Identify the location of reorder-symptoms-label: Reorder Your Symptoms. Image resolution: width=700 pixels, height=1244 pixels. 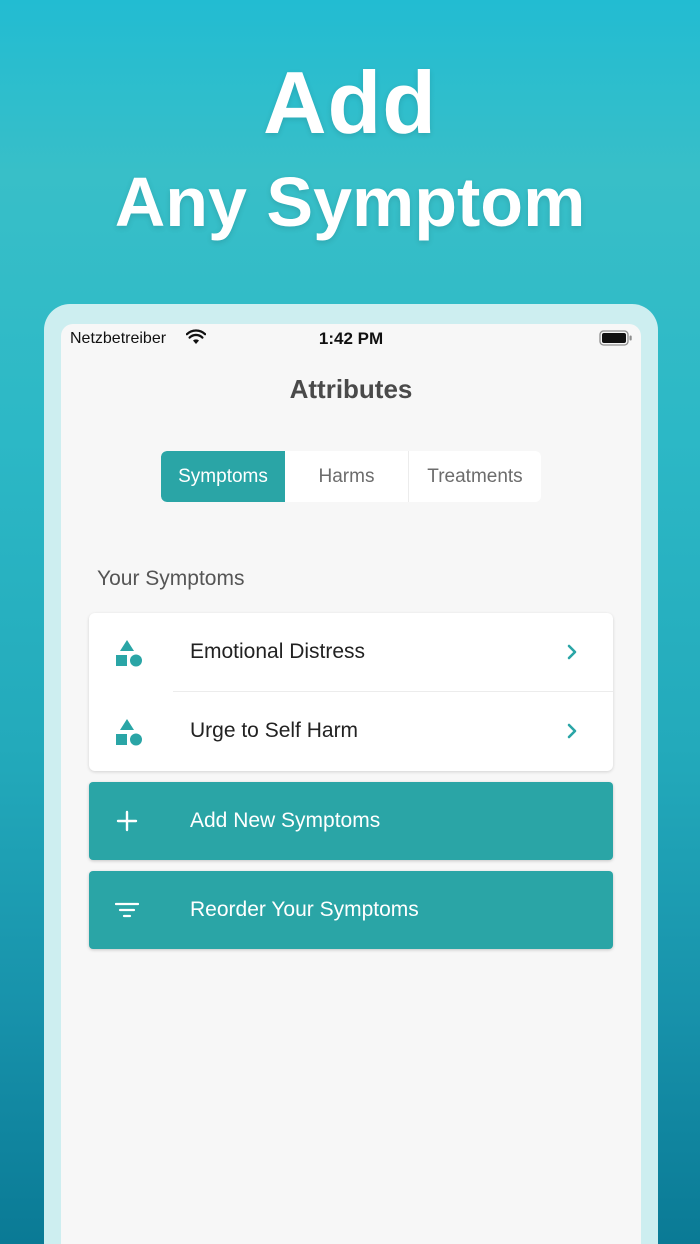
(304, 909).